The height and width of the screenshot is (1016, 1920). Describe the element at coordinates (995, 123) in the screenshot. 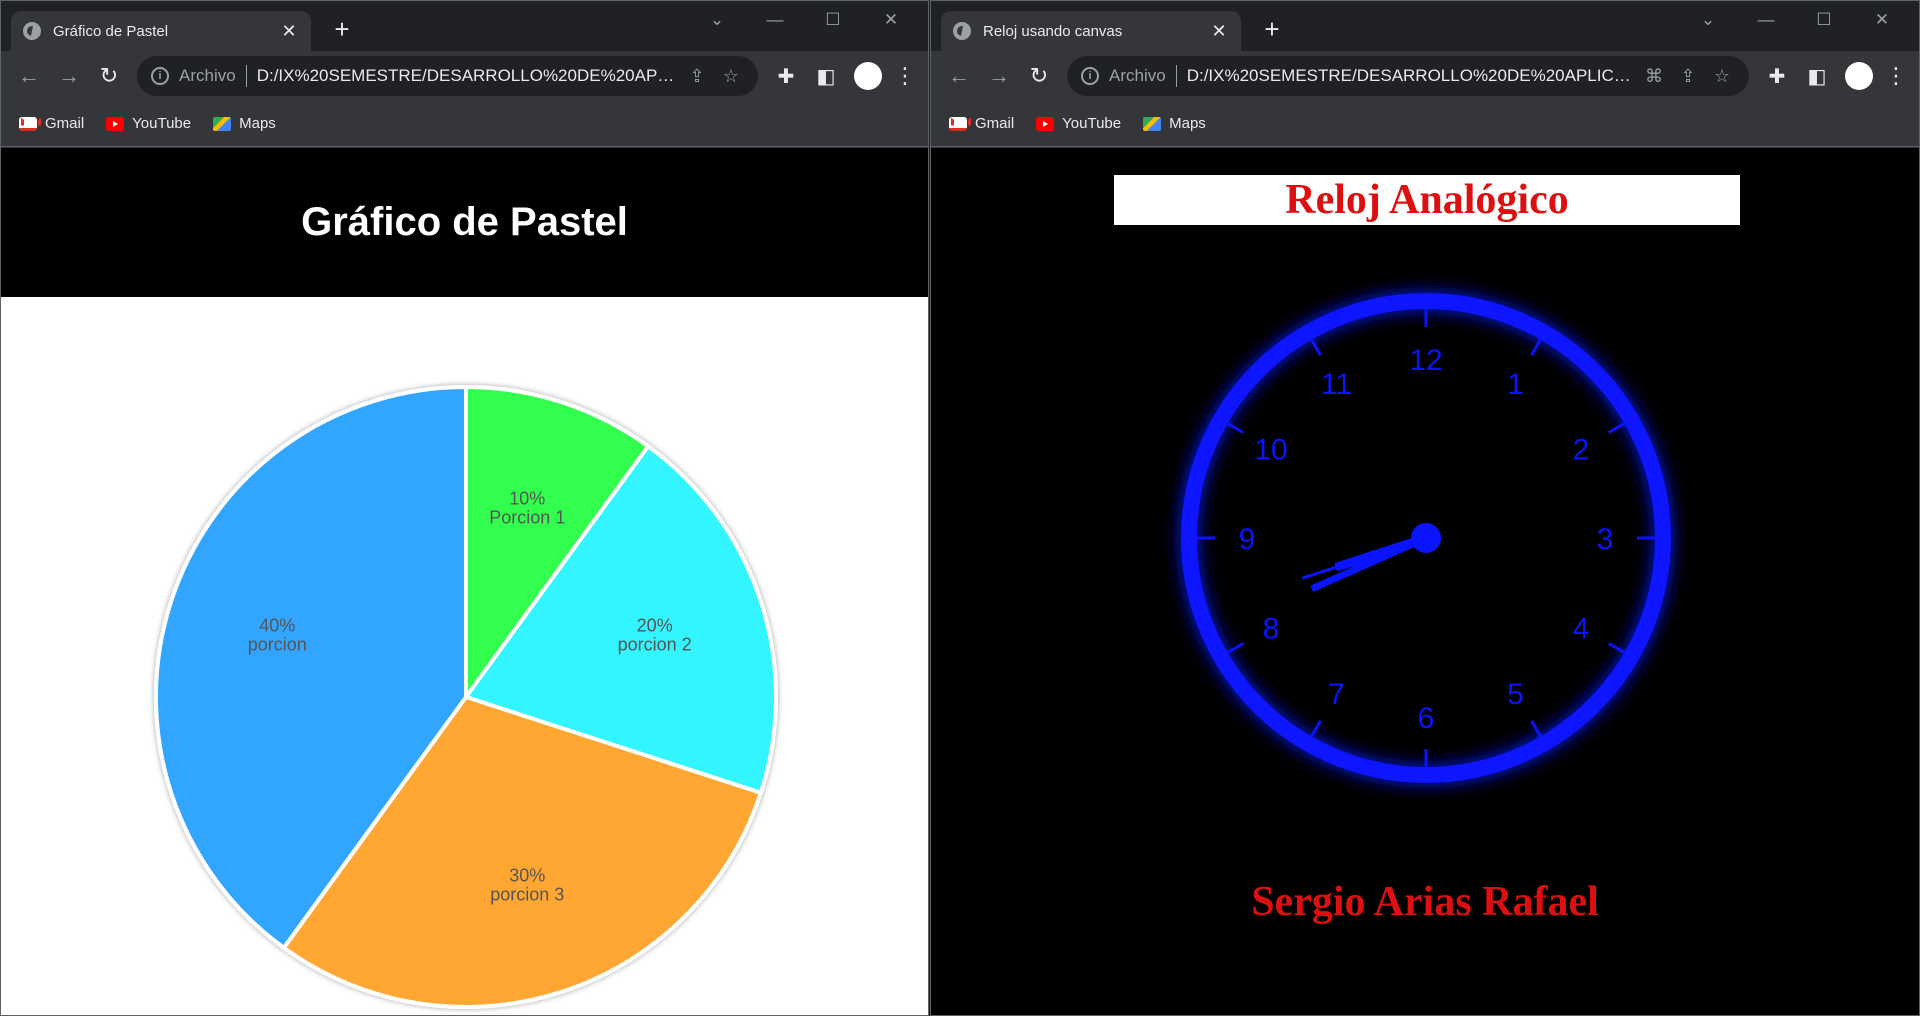

I see `bookmark-label: Gmail` at that location.